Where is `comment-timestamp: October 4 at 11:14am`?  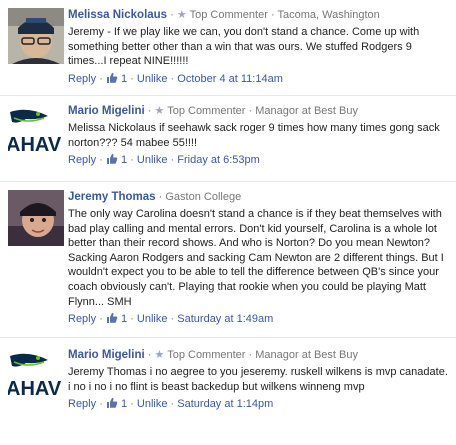 comment-timestamp: October 4 at 11:14am is located at coordinates (230, 79).